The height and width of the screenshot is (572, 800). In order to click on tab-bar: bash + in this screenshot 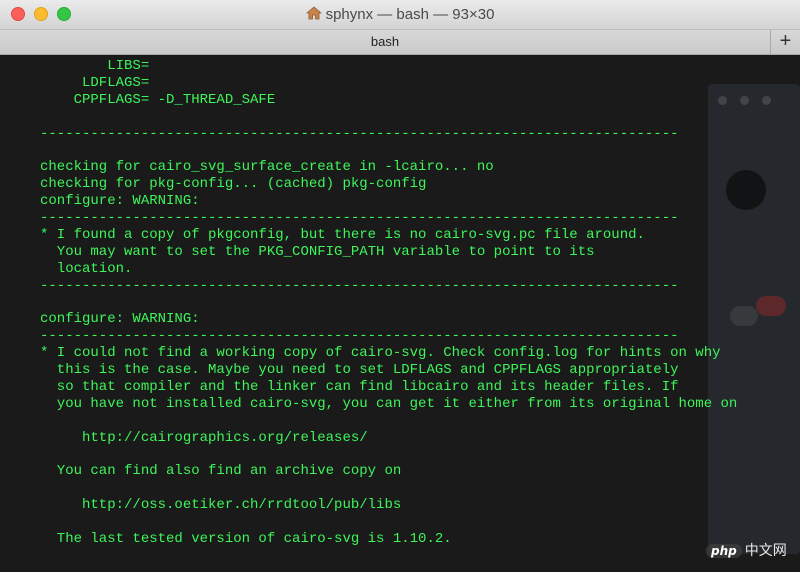, I will do `click(400, 42)`.